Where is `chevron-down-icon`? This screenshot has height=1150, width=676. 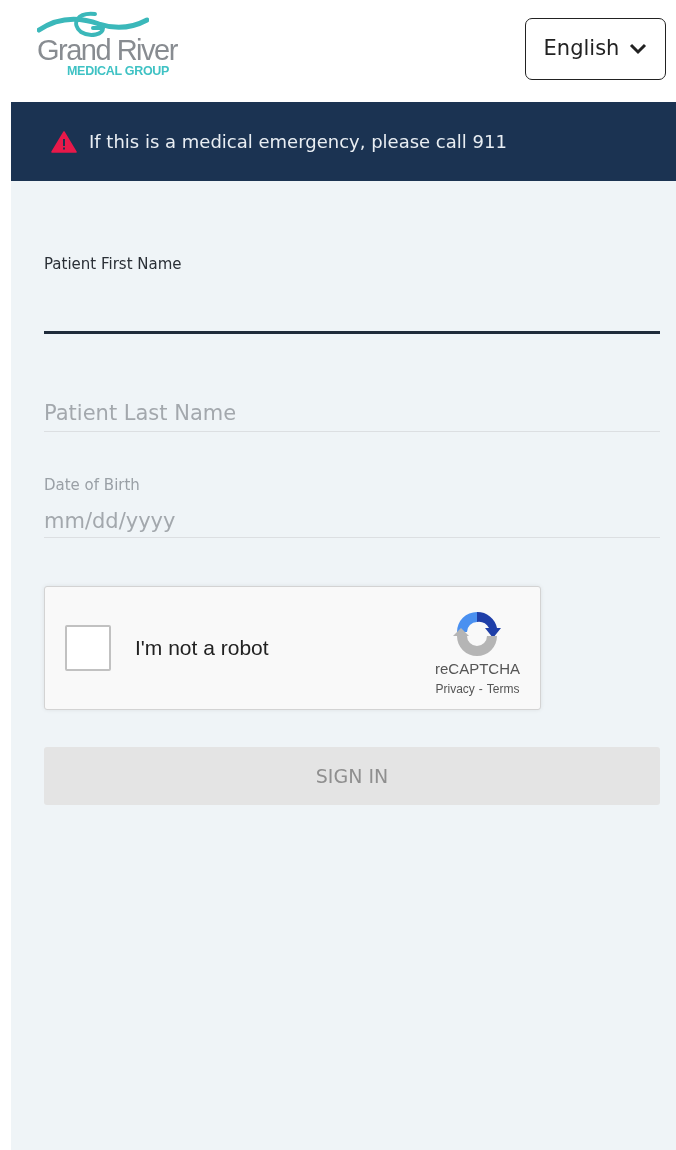
chevron-down-icon is located at coordinates (638, 49).